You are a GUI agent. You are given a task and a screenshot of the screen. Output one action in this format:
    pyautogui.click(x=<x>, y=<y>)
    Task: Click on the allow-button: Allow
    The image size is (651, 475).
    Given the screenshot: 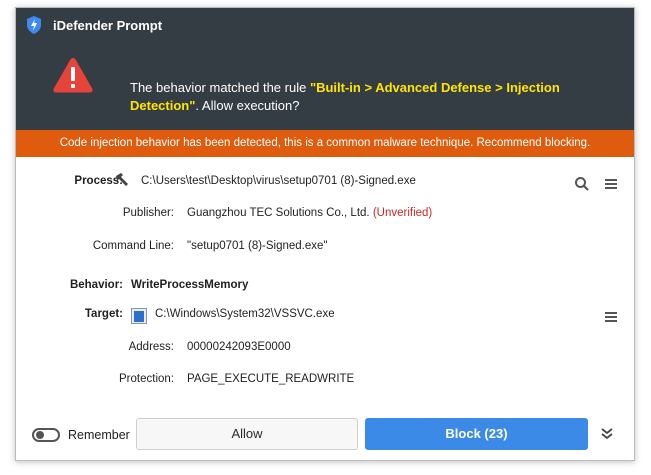 What is the action you would take?
    pyautogui.click(x=247, y=434)
    